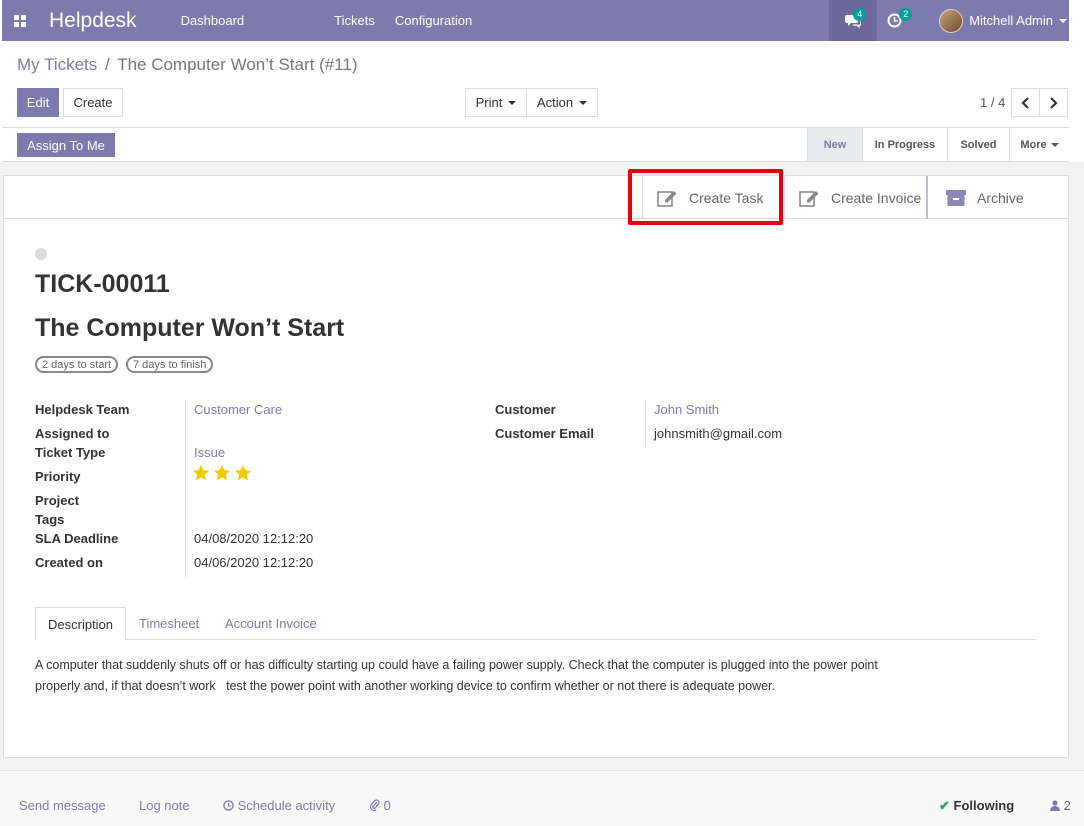  What do you see at coordinates (1067, 805) in the screenshot?
I see `followers-count: 2` at bounding box center [1067, 805].